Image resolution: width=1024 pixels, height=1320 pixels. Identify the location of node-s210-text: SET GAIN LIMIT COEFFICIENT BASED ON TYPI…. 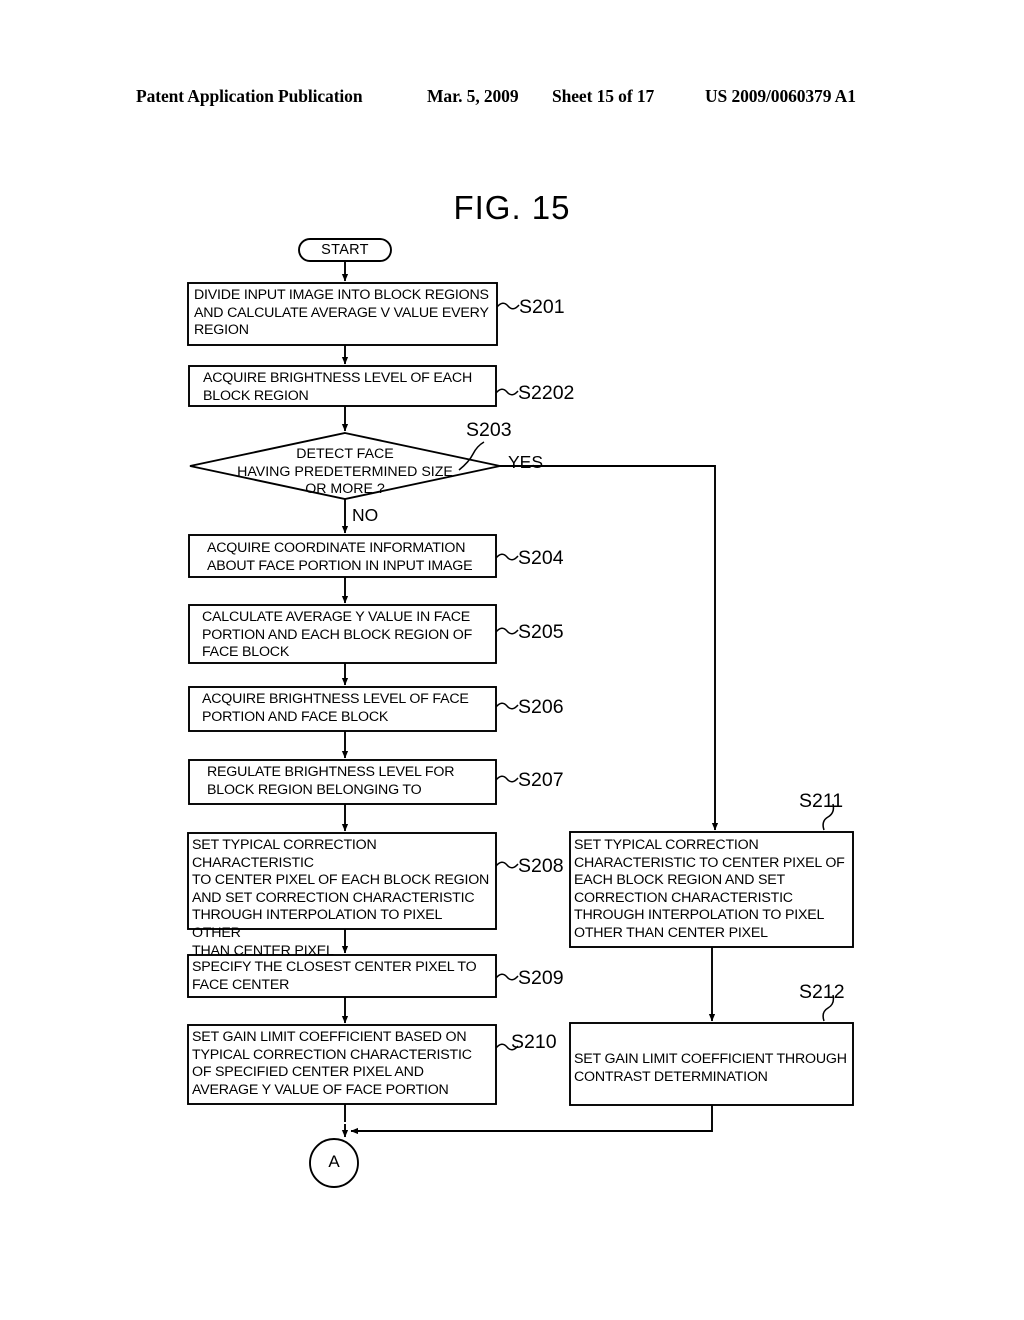
(332, 1063).